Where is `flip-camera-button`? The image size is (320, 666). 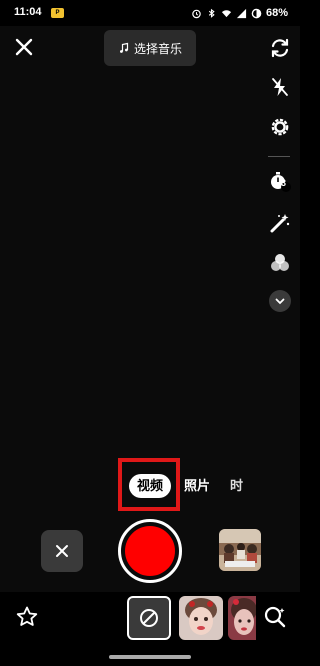
flip-camera-button is located at coordinates (280, 48).